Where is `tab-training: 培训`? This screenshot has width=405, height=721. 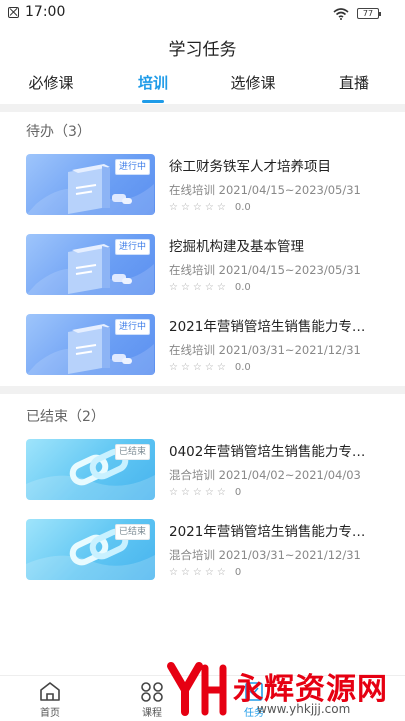
tab-training: 培训 is located at coordinates (153, 82).